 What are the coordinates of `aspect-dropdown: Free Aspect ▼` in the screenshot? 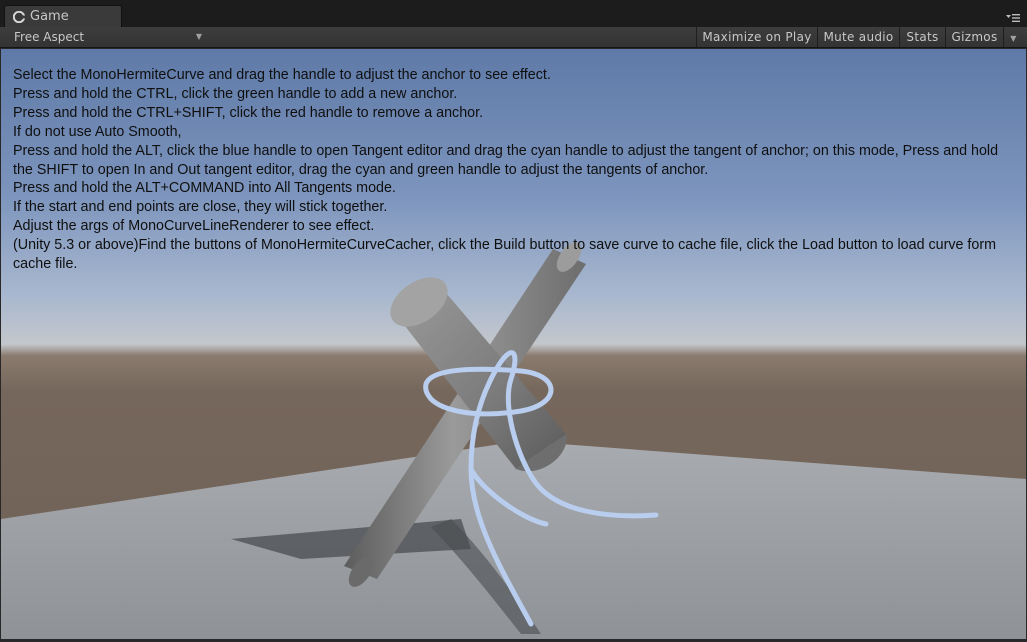 It's located at (107, 37).